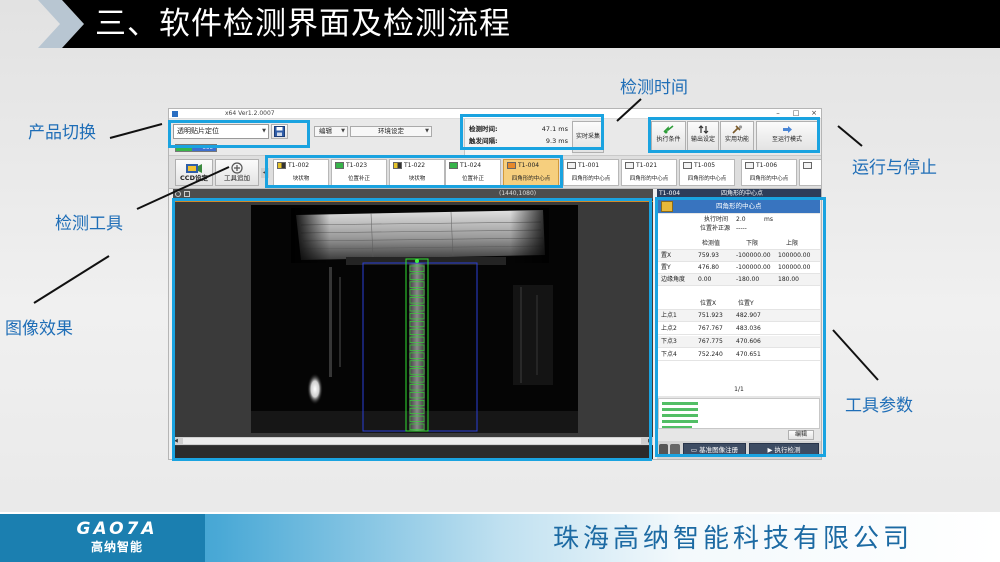 This screenshot has width=1000, height=562. Describe the element at coordinates (136, 131) in the screenshot. I see `line-product-switch` at that location.